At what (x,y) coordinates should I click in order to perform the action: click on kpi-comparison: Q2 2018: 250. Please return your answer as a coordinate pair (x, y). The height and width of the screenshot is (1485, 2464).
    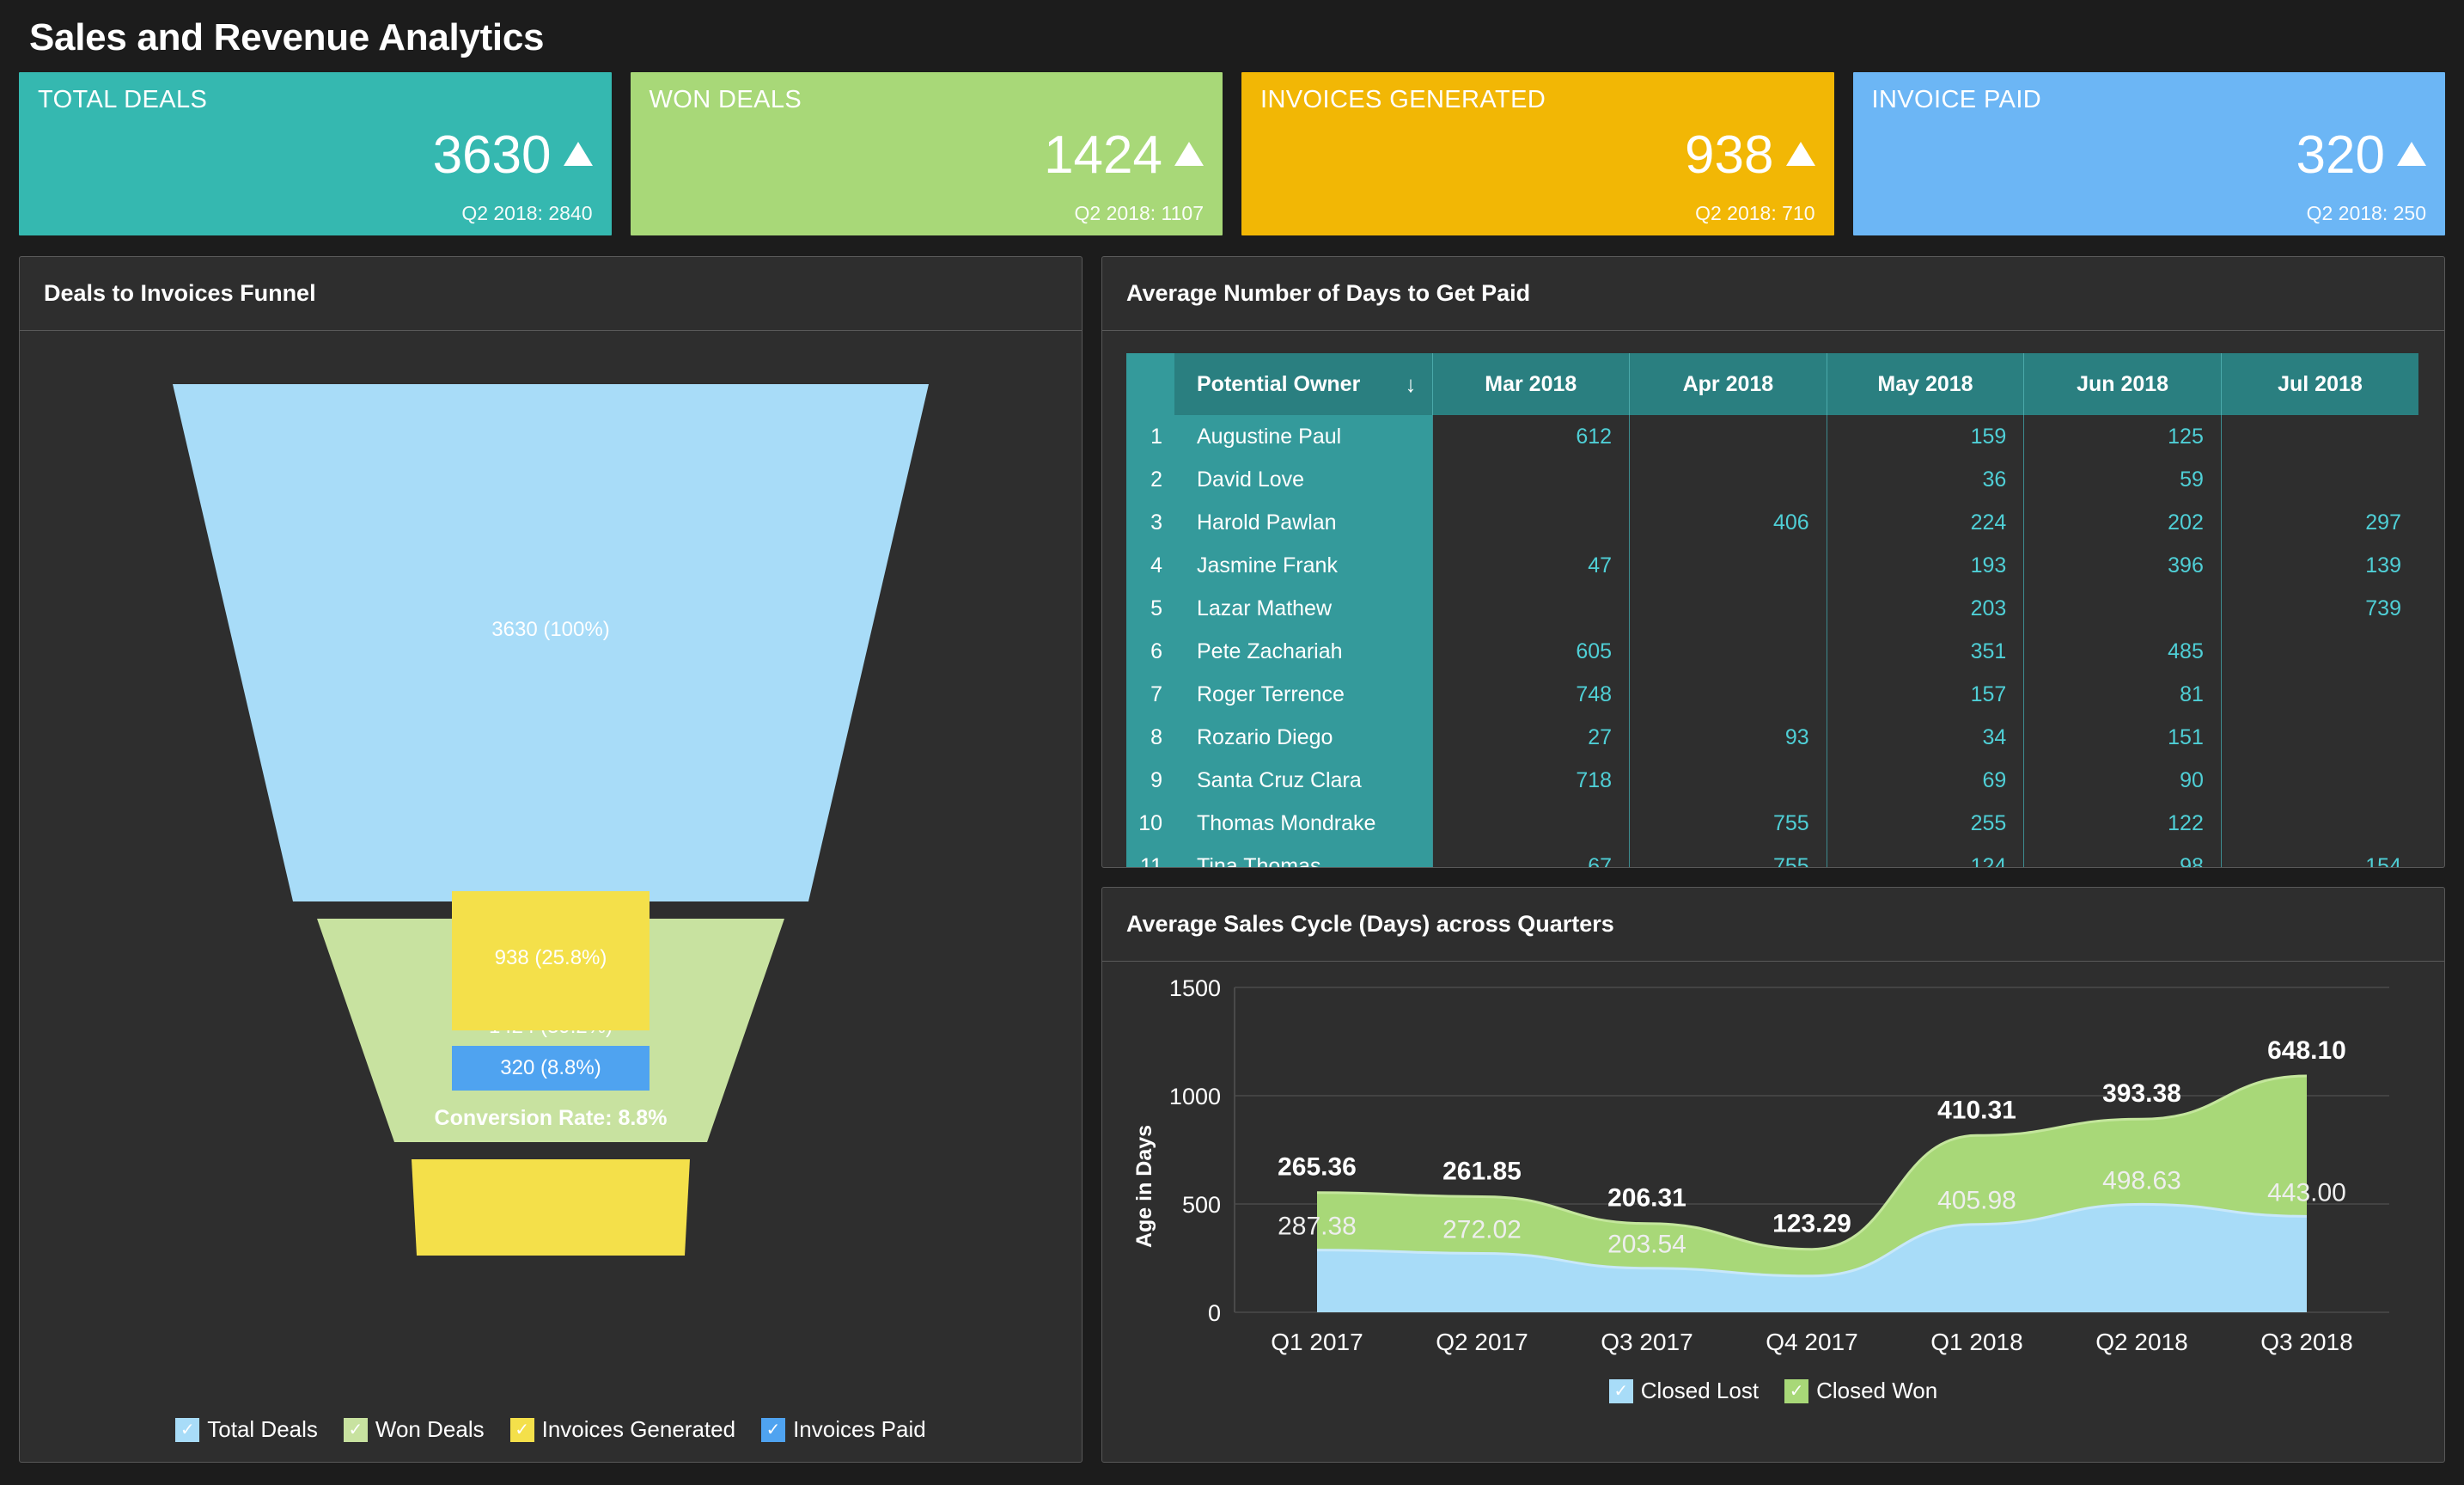
    Looking at the image, I should click on (2366, 213).